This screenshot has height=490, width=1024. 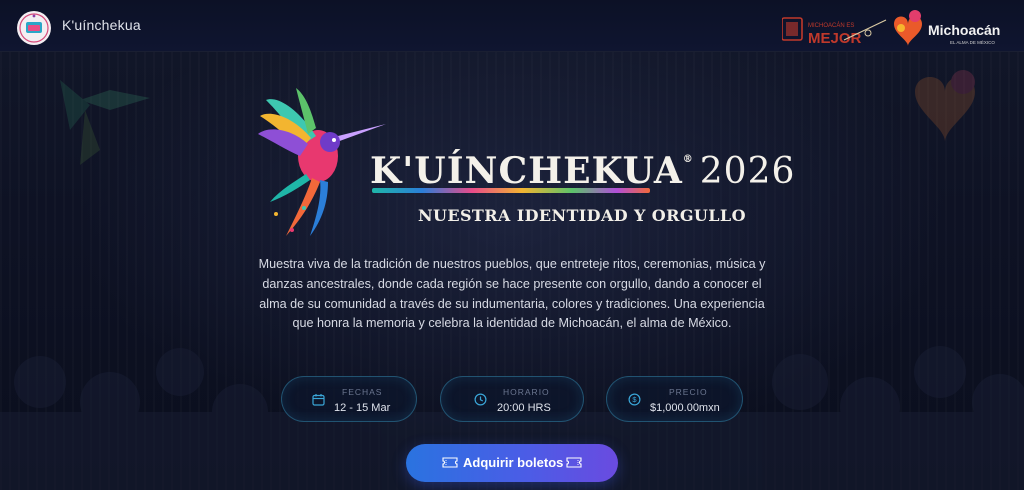 I want to click on fechas-label: FECHAS, so click(x=362, y=392).